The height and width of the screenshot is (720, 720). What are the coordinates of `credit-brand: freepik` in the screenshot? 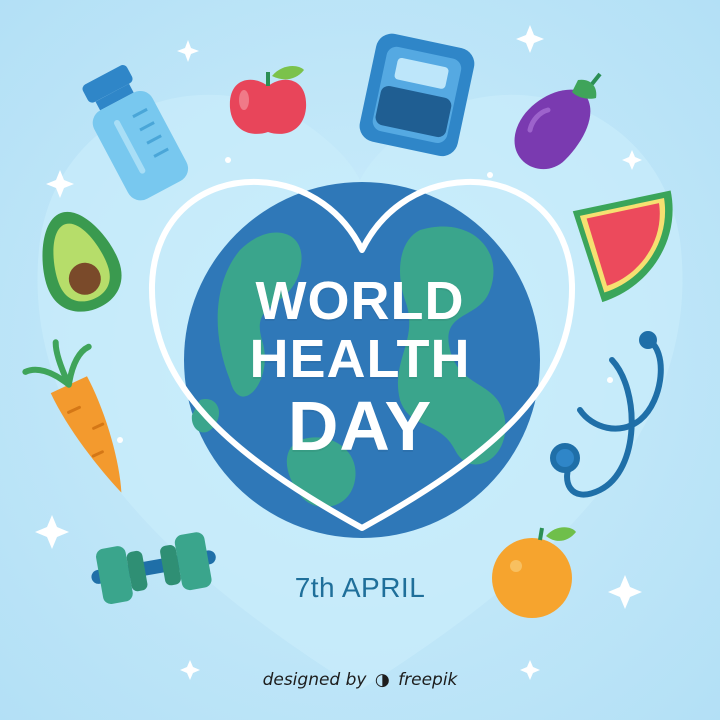 It's located at (428, 680).